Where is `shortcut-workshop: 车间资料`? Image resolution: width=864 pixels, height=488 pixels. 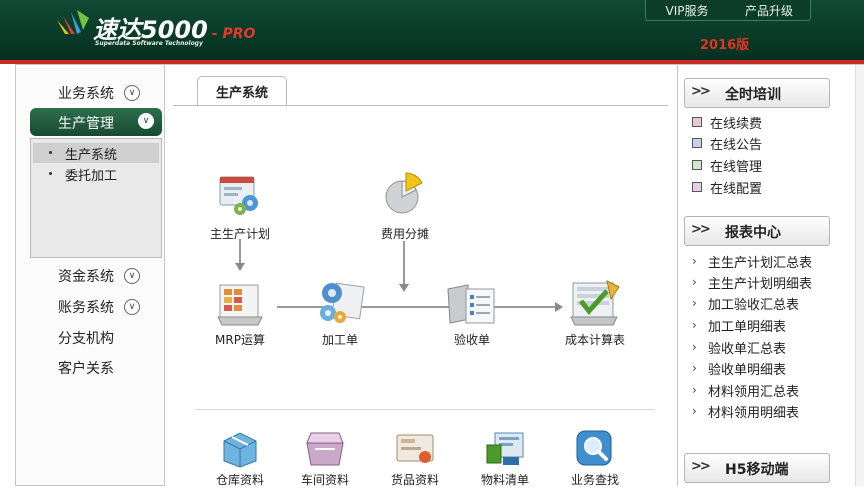 shortcut-workshop: 车间资料 is located at coordinates (325, 457).